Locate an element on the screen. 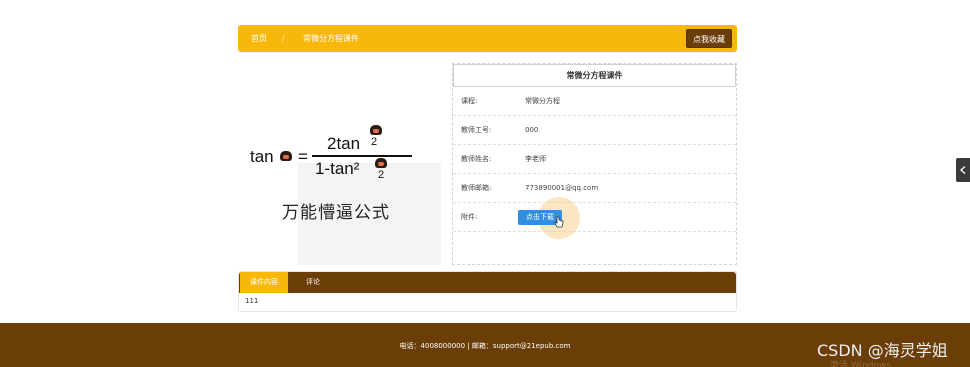 This screenshot has width=970, height=367. formula-denominator-sub: 2 is located at coordinates (381, 175).